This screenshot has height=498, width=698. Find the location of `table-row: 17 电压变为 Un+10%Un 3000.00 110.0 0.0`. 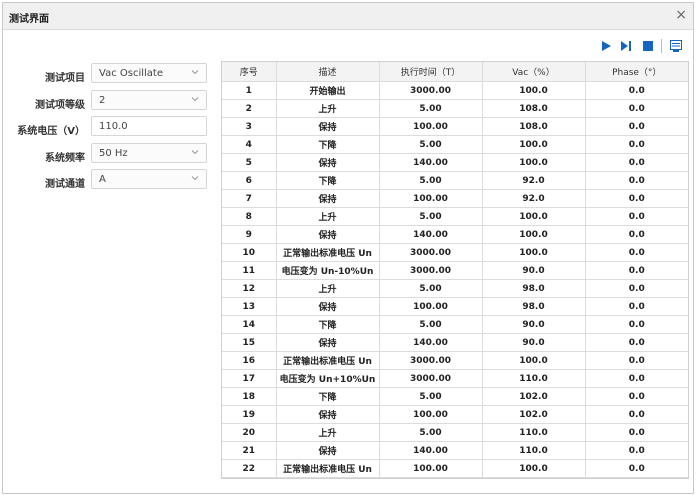

table-row: 17 电压变为 Un+10%Un 3000.00 110.0 0.0 is located at coordinates (455, 378).